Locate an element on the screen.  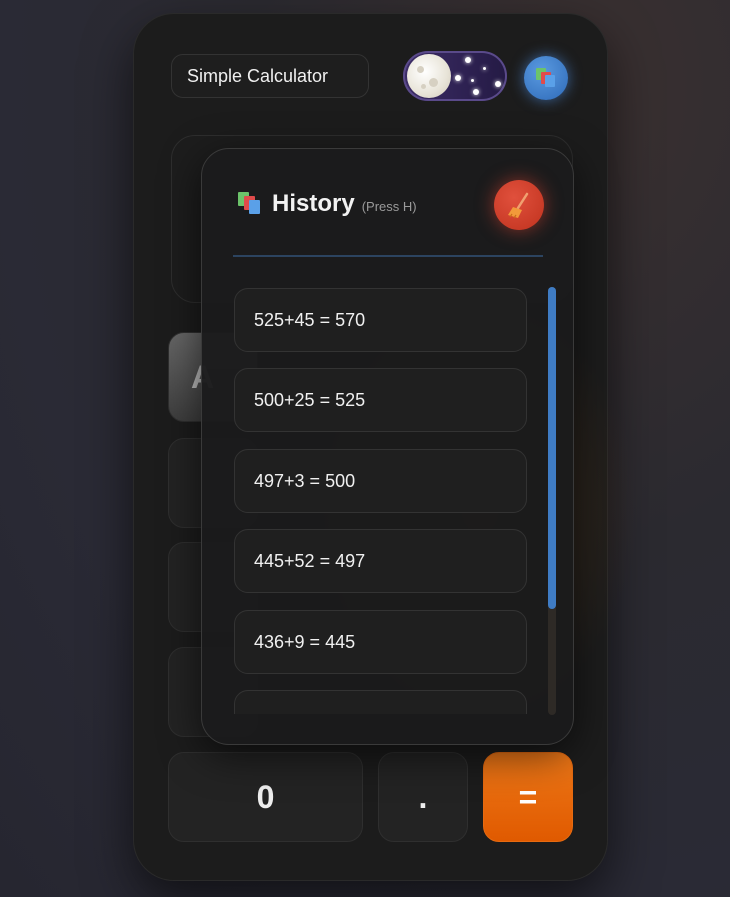
history-scrollbar is located at coordinates (552, 501).